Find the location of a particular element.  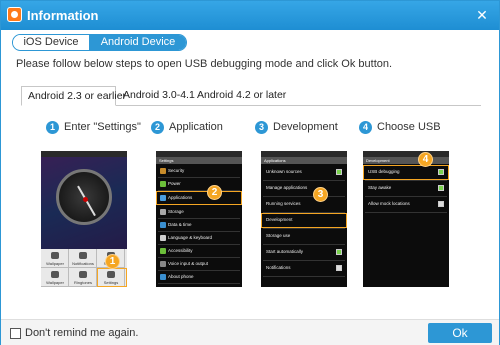

analog-clock-icon is located at coordinates (84, 197).